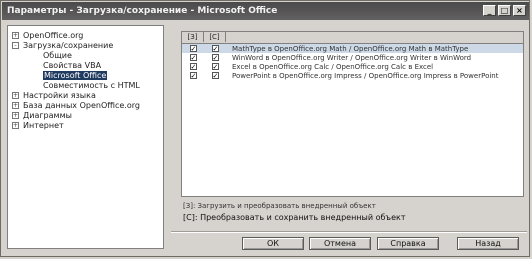 This screenshot has width=532, height=259. What do you see at coordinates (193, 37) in the screenshot?
I see `column-header-load: [З]` at bounding box center [193, 37].